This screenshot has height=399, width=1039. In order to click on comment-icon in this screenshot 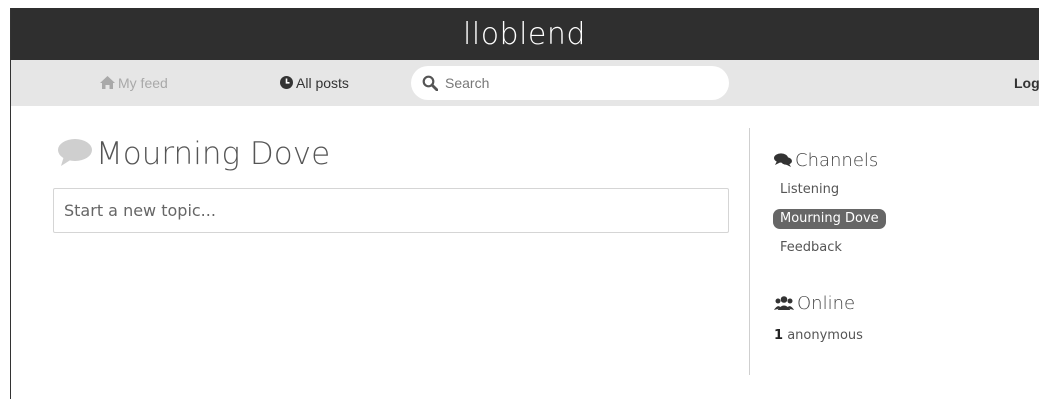, I will do `click(75, 156)`.